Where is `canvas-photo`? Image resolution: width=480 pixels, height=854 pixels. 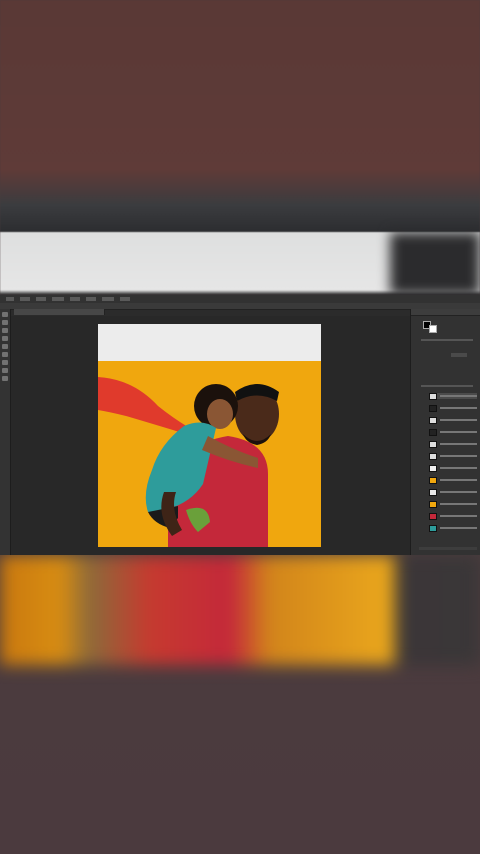 canvas-photo is located at coordinates (209, 435).